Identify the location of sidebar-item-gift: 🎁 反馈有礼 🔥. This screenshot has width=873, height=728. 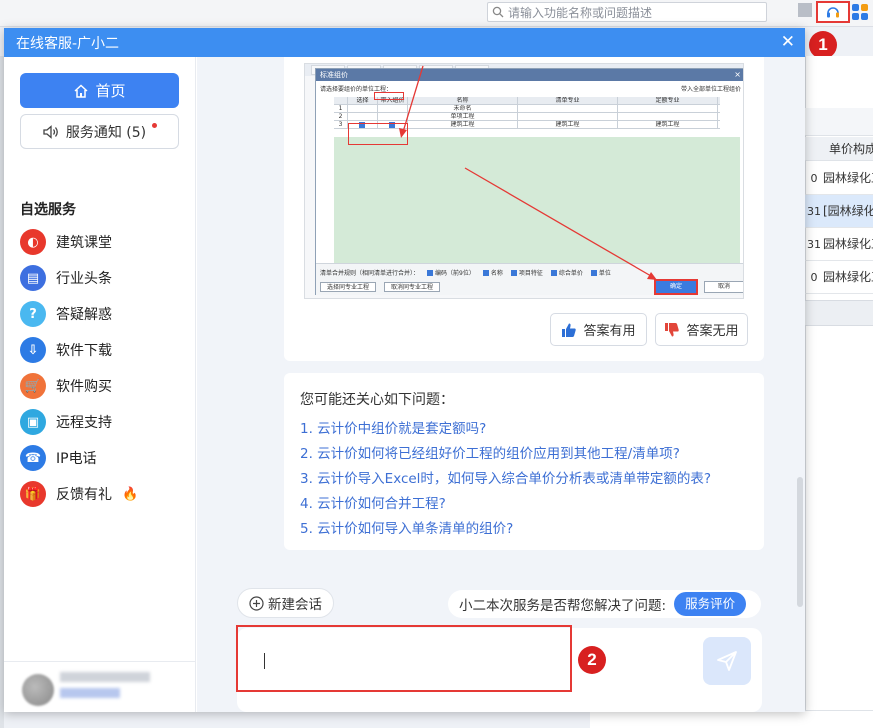
(79, 494).